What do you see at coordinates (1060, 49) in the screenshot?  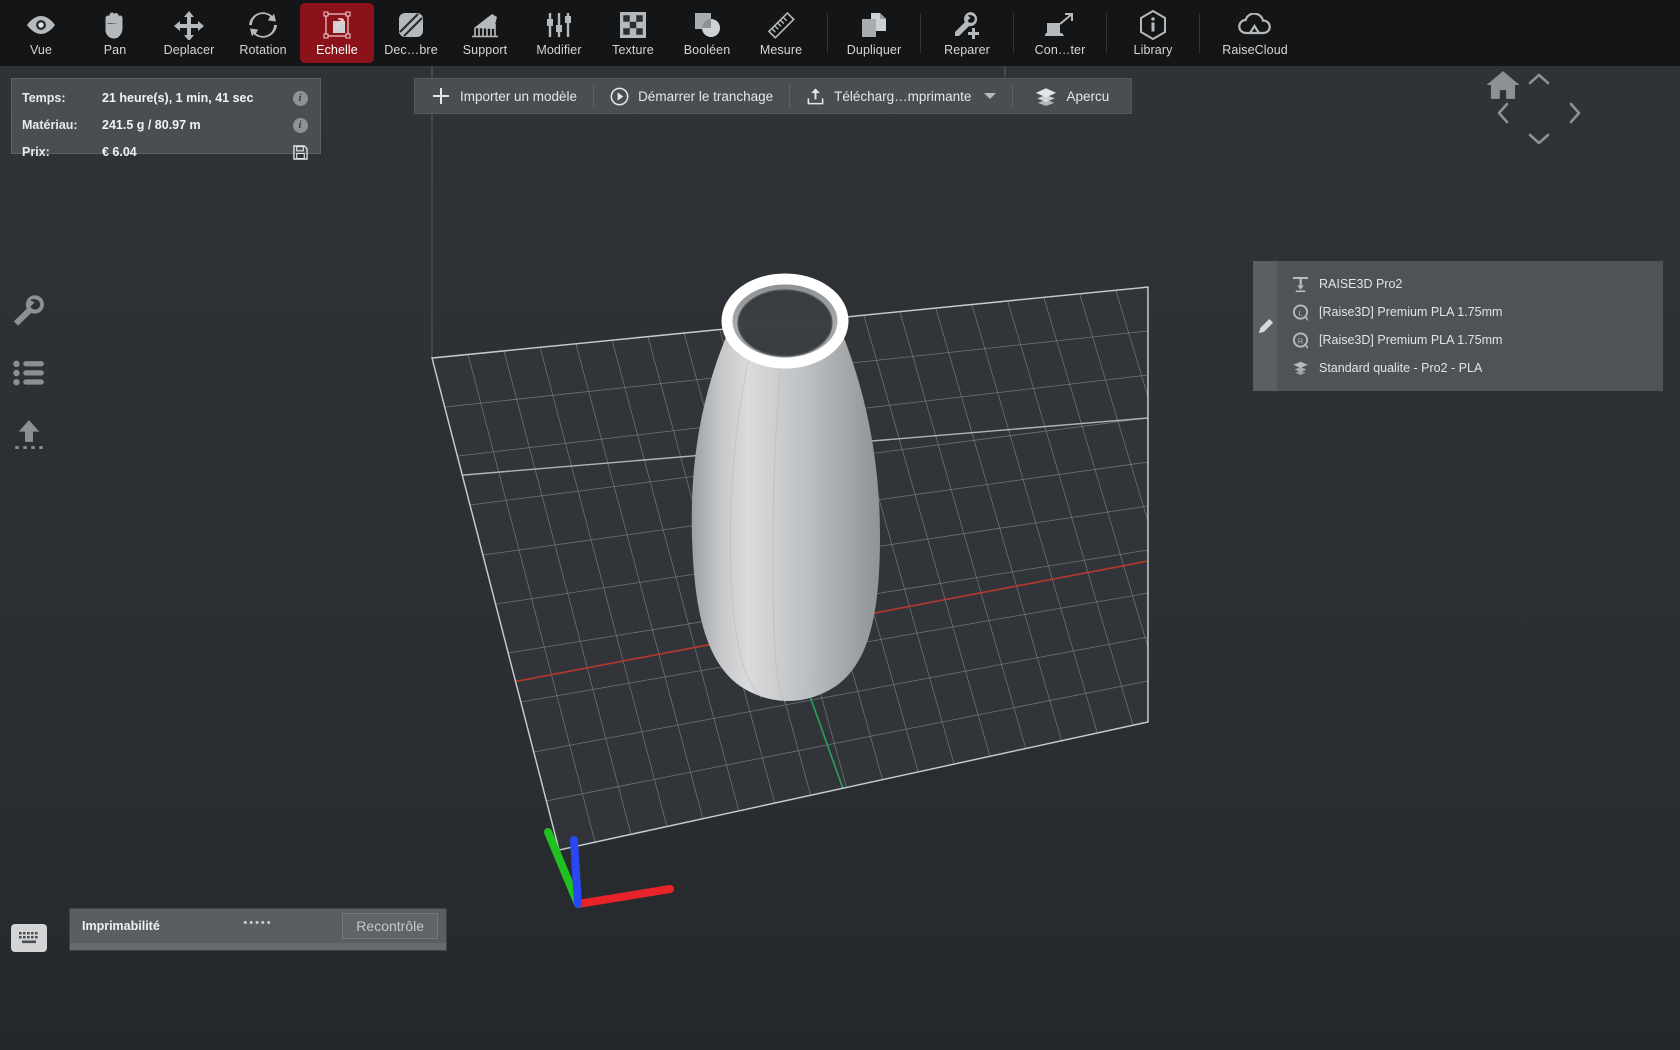 I see `tool-label: Con…ter` at bounding box center [1060, 49].